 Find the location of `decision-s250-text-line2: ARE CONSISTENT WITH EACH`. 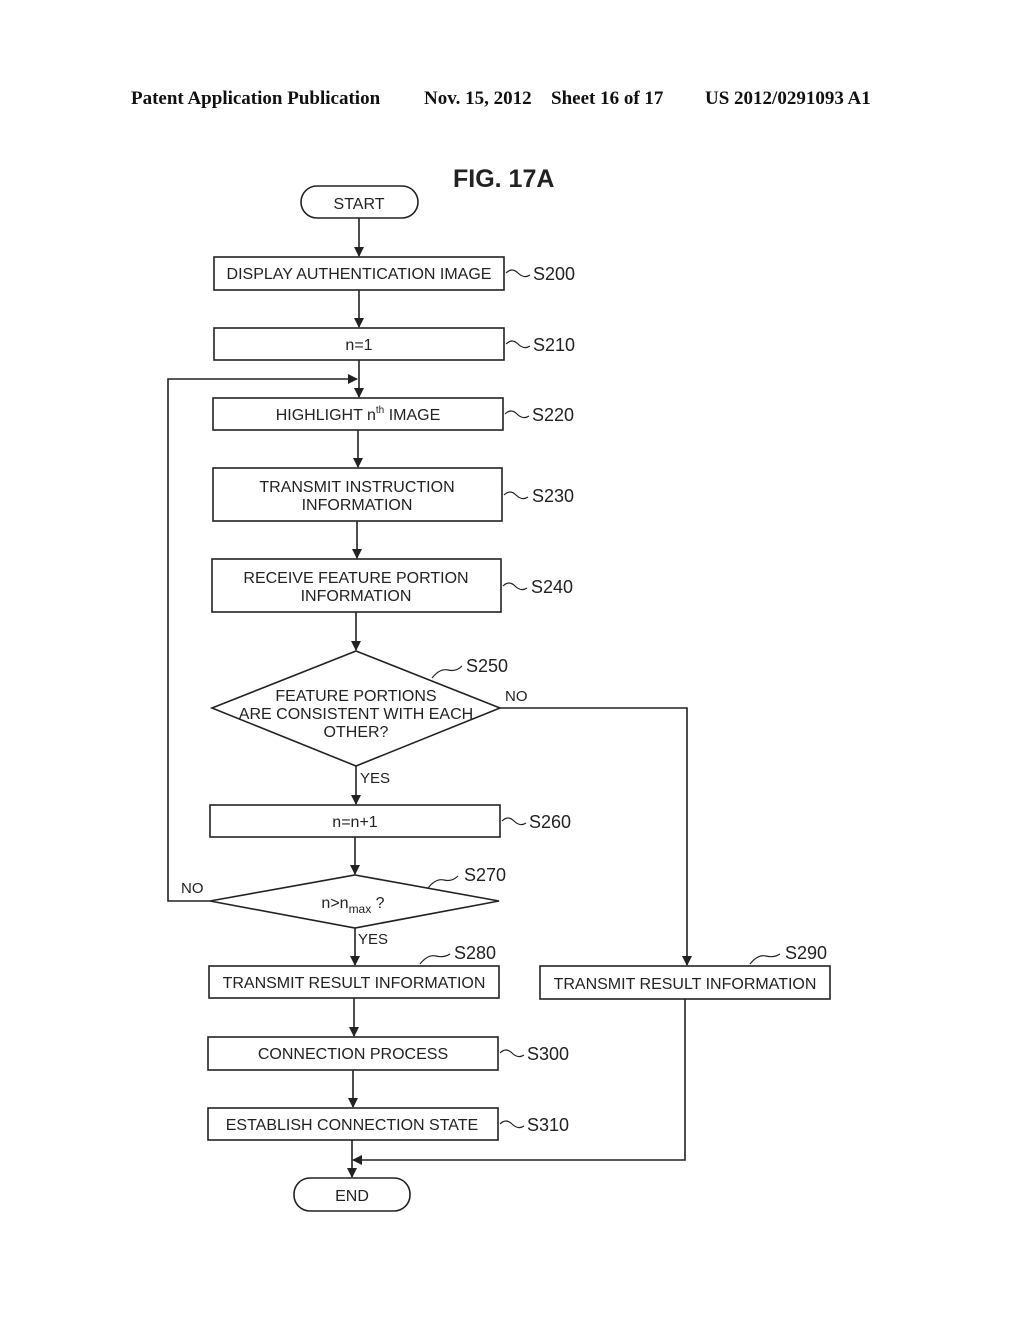

decision-s250-text-line2: ARE CONSISTENT WITH EACH is located at coordinates (356, 714).